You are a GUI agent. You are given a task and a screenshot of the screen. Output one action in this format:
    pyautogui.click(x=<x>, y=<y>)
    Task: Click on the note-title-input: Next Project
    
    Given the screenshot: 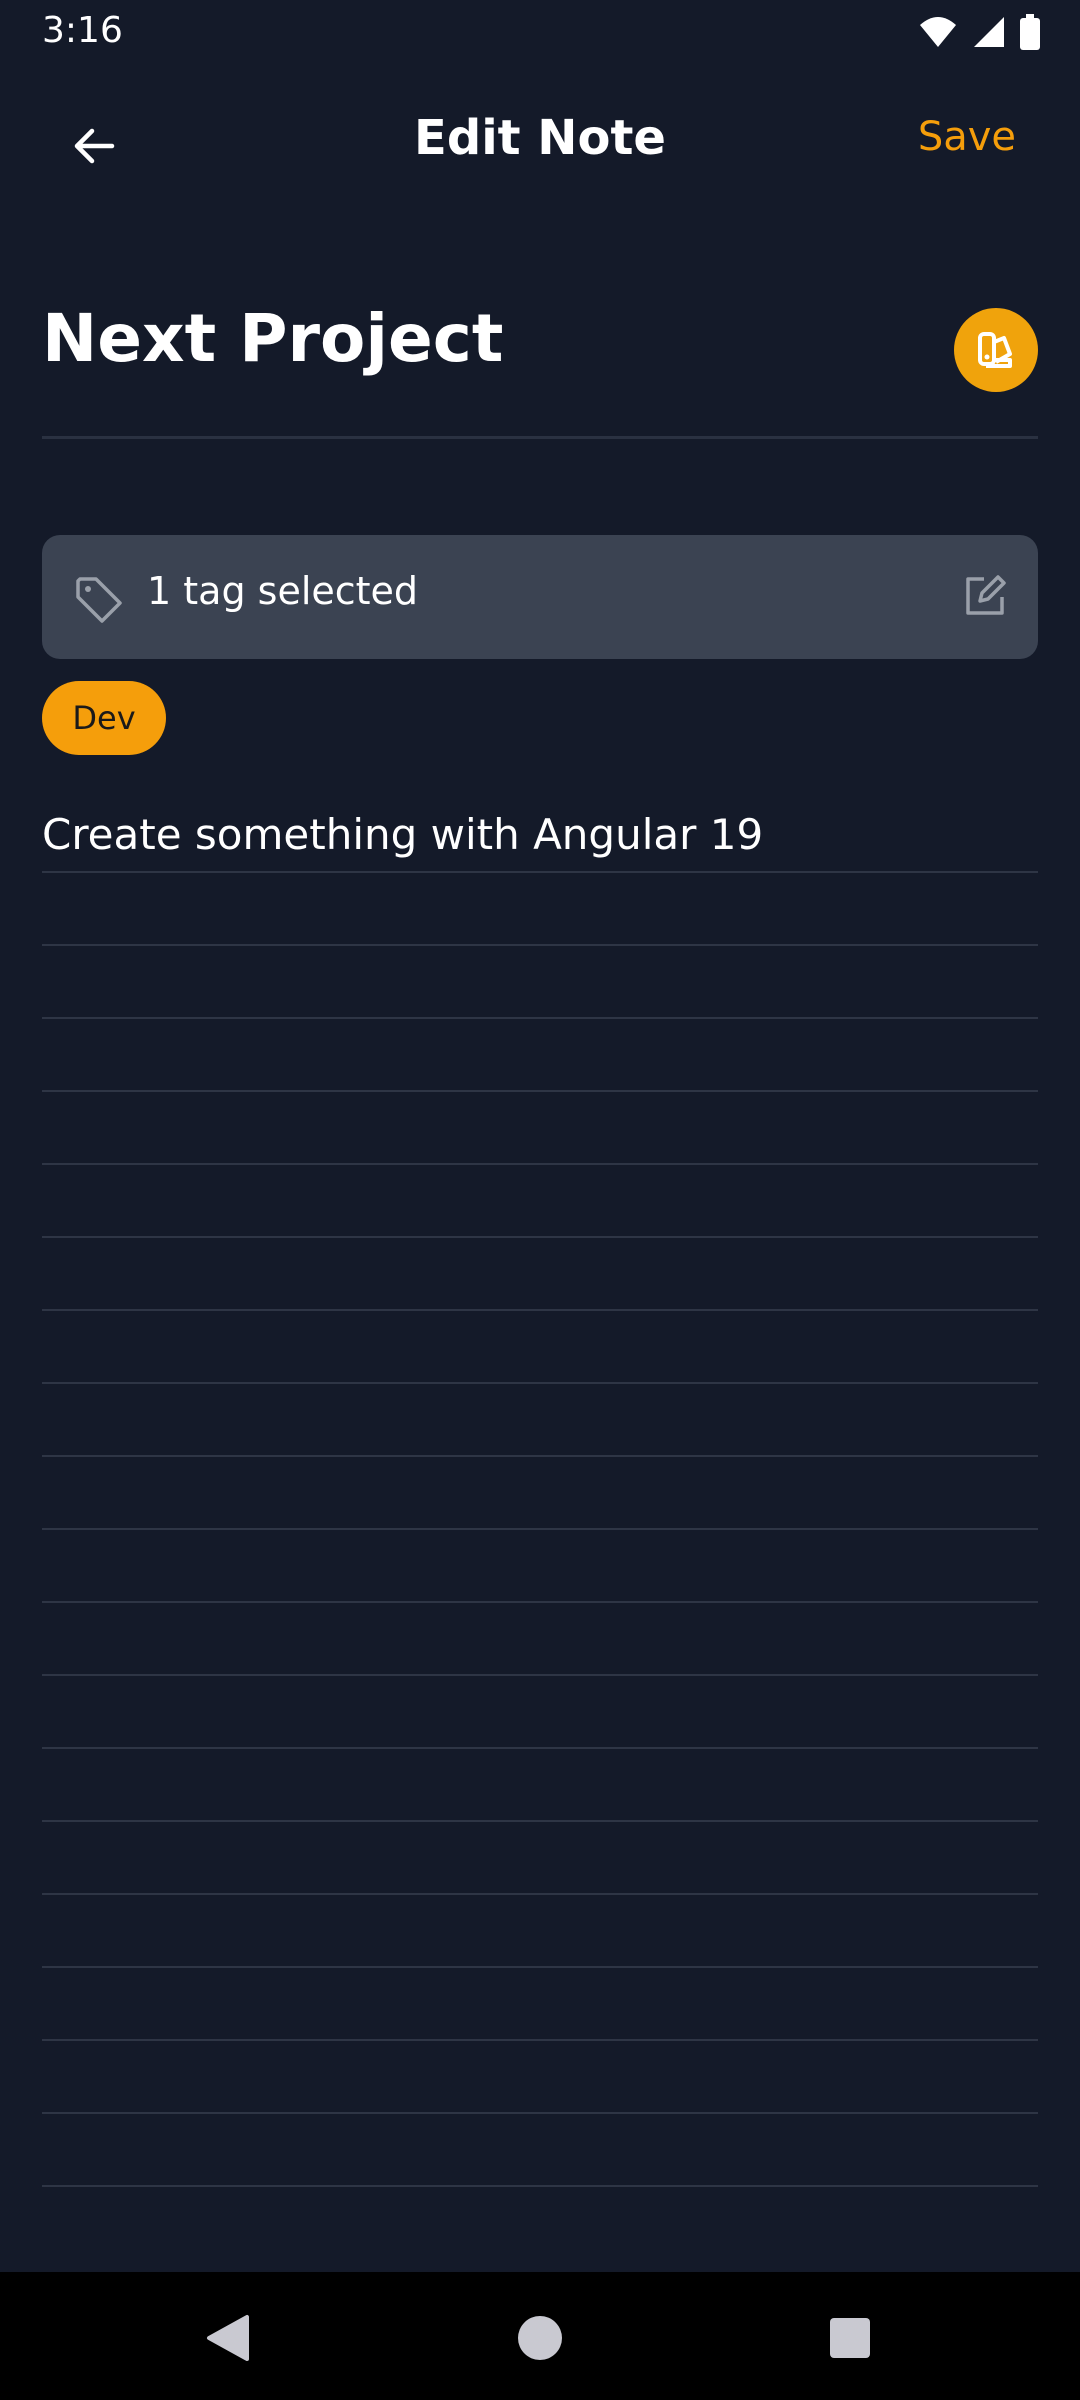 What is the action you would take?
    pyautogui.click(x=272, y=338)
    